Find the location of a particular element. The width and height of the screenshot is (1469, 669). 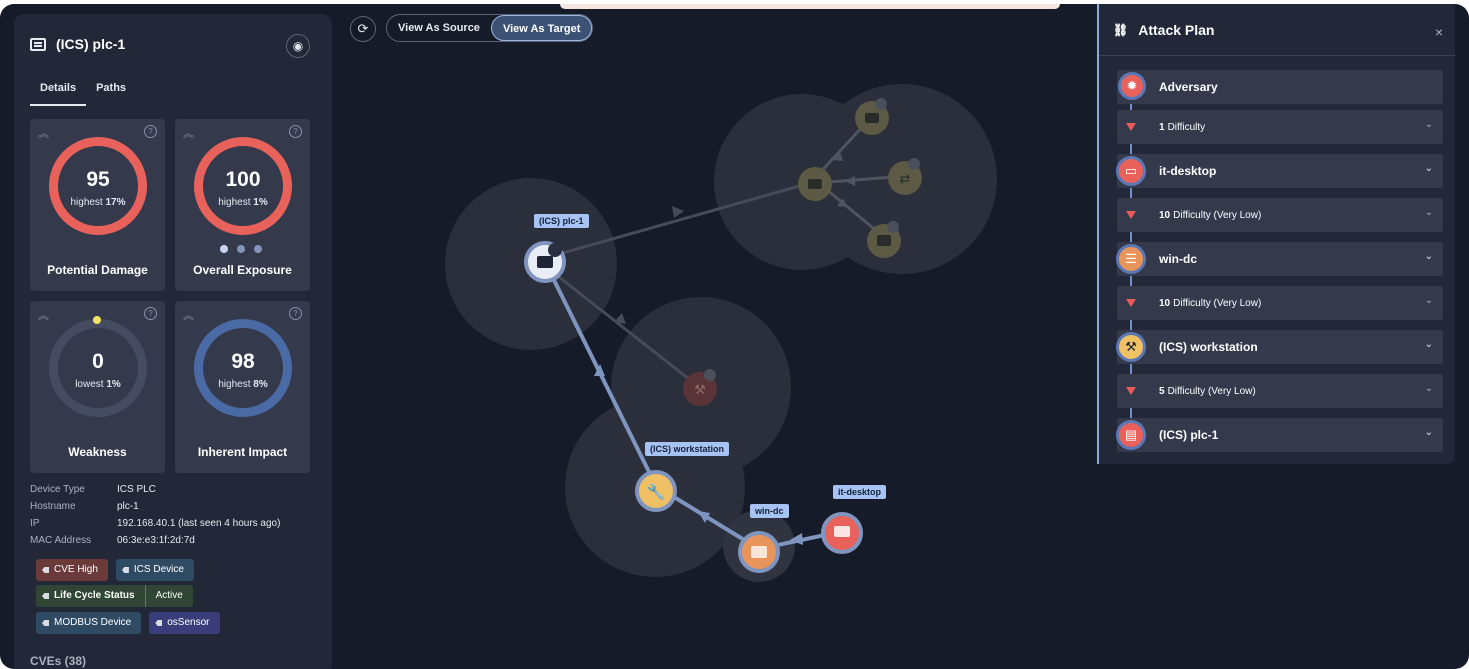

globe-icon: ◉ is located at coordinates (298, 46).